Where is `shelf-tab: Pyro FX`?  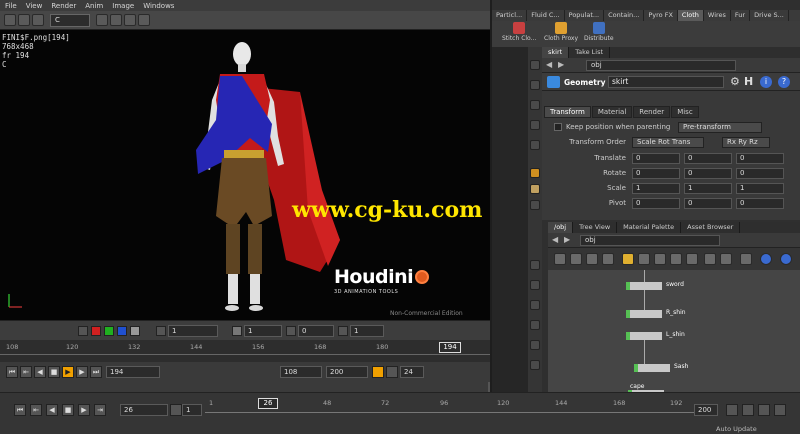 shelf-tab: Pyro FX is located at coordinates (661, 15).